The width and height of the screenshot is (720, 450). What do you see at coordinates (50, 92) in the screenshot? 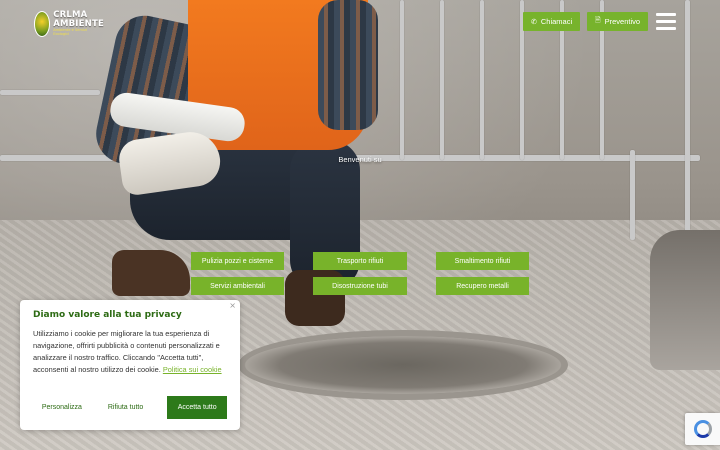
I see `fence-rail` at bounding box center [50, 92].